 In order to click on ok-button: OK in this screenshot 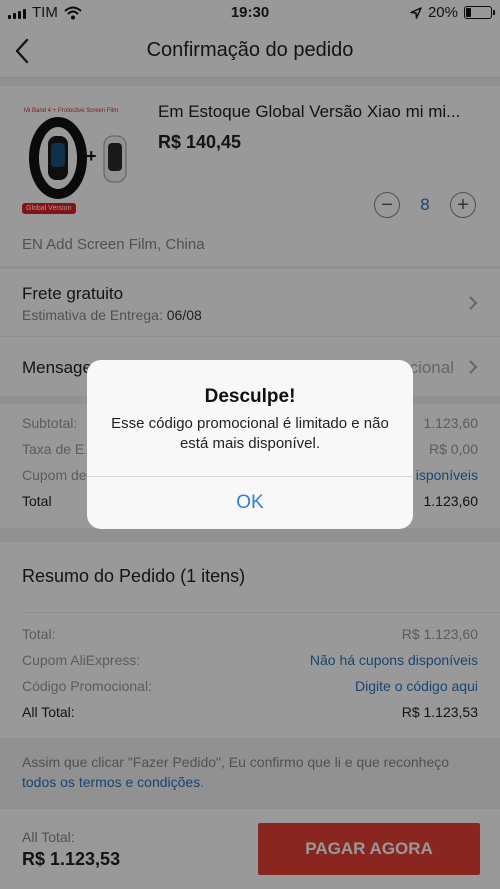, I will do `click(250, 503)`.